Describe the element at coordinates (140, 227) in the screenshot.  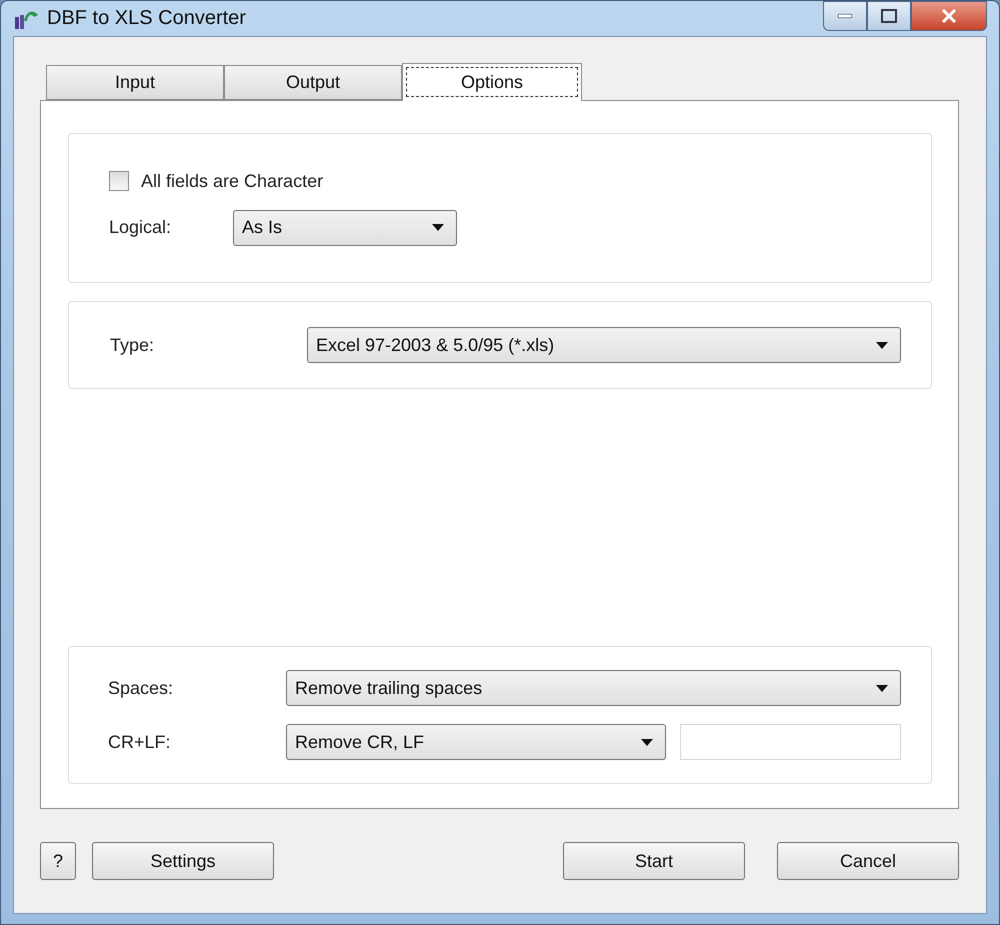
I see `logical-label: Logical:` at that location.